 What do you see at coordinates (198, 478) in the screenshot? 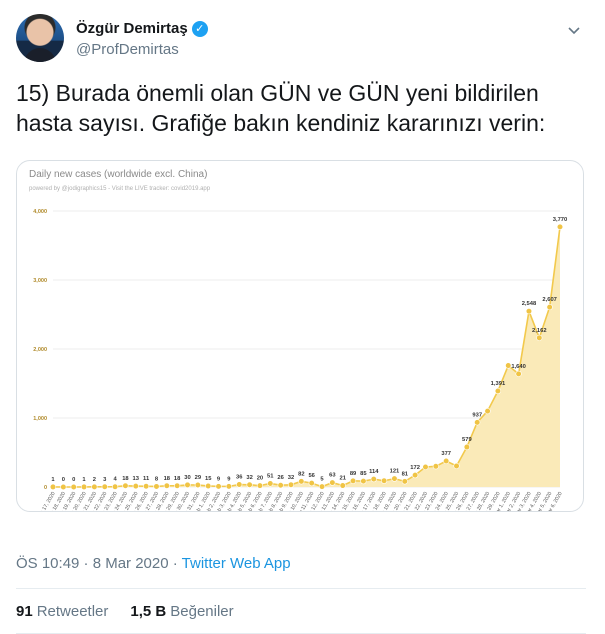
I see `data-label: 29` at bounding box center [198, 478].